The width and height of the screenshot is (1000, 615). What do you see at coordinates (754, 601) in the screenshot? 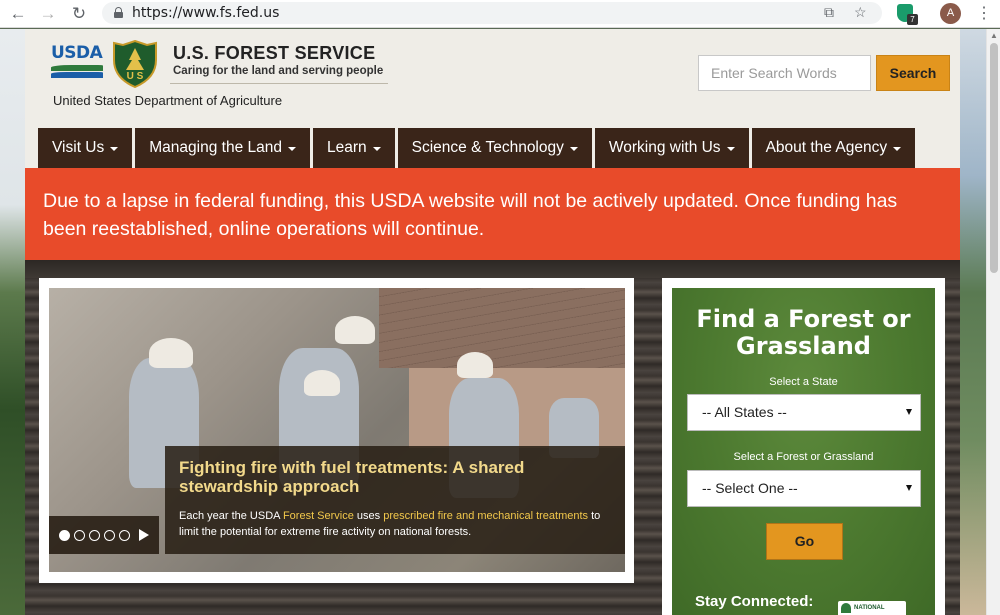
I see `stay-connected-heading: Stay Connected:` at bounding box center [754, 601].